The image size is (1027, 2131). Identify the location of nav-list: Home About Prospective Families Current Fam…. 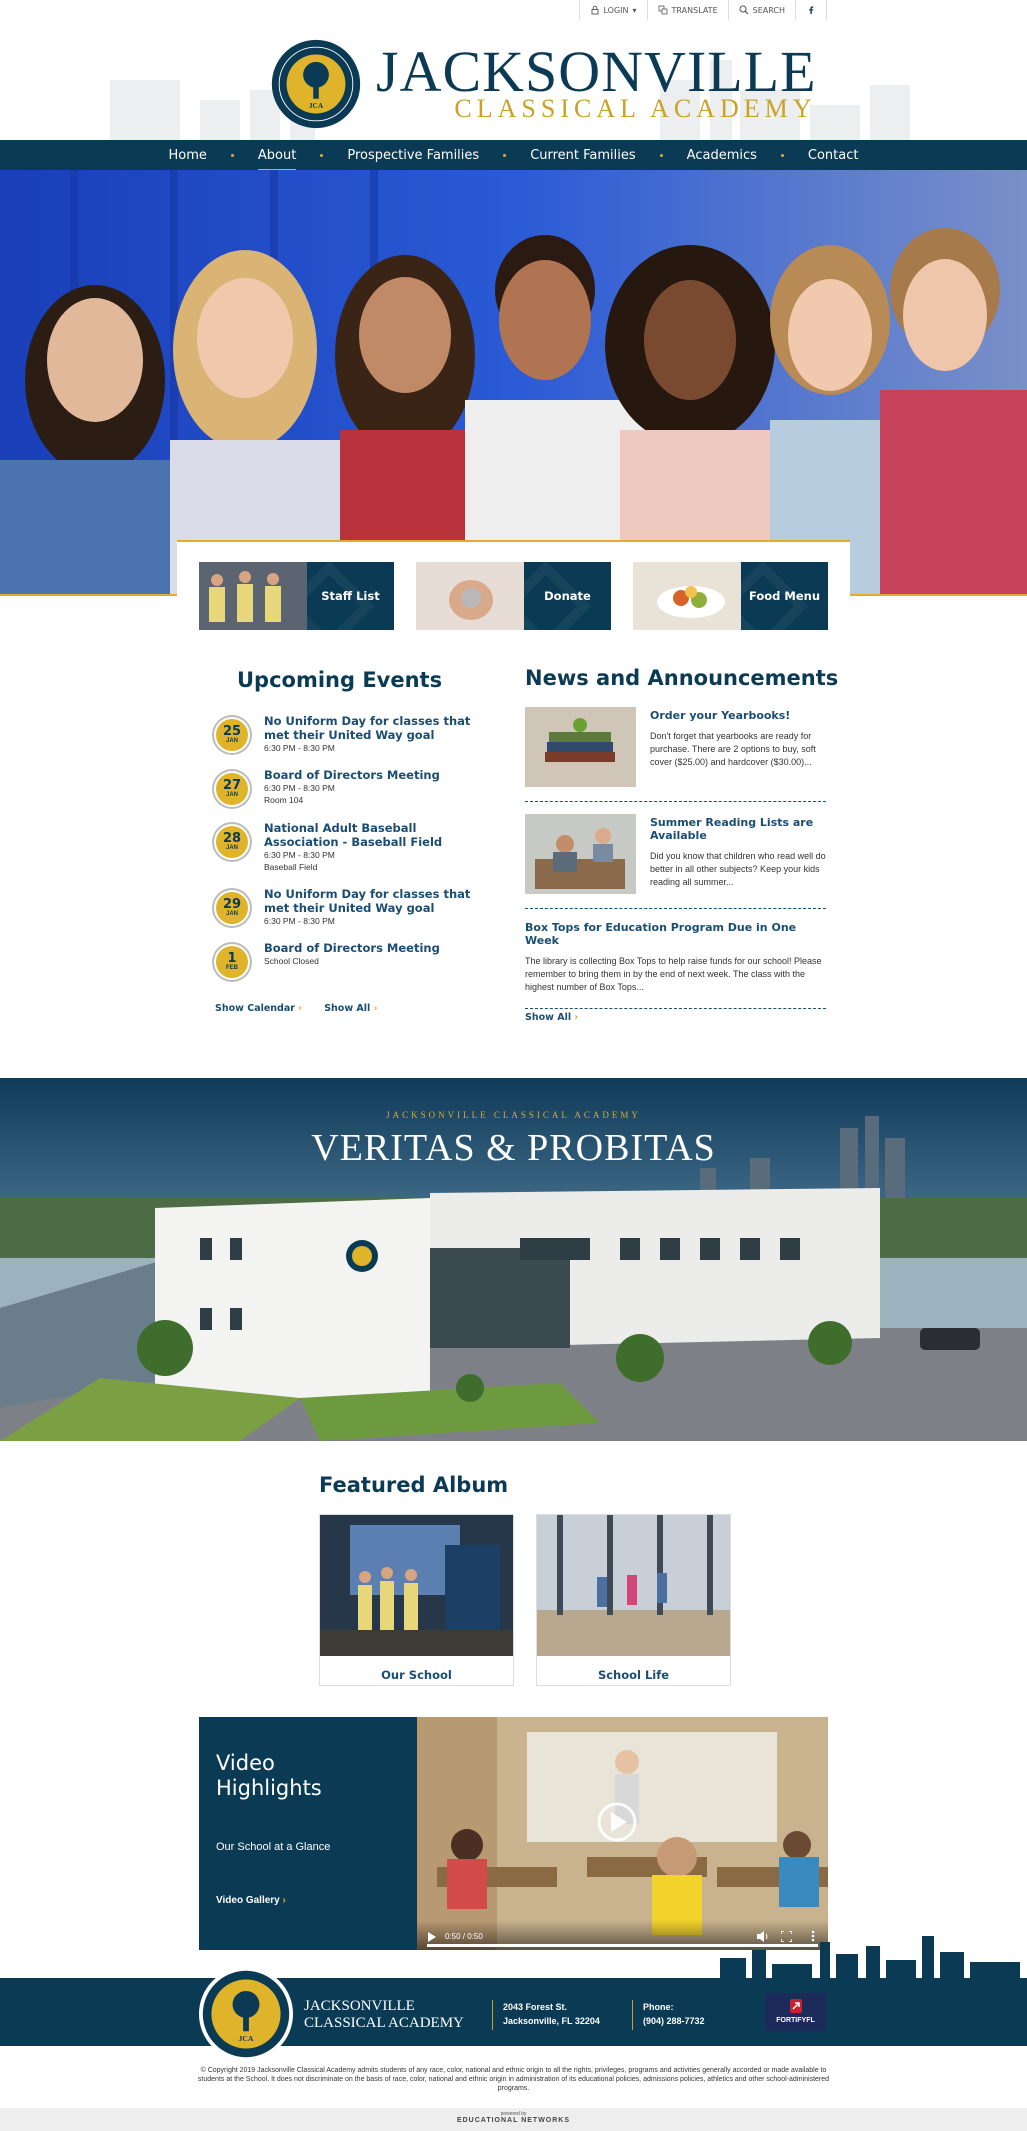
(514, 159).